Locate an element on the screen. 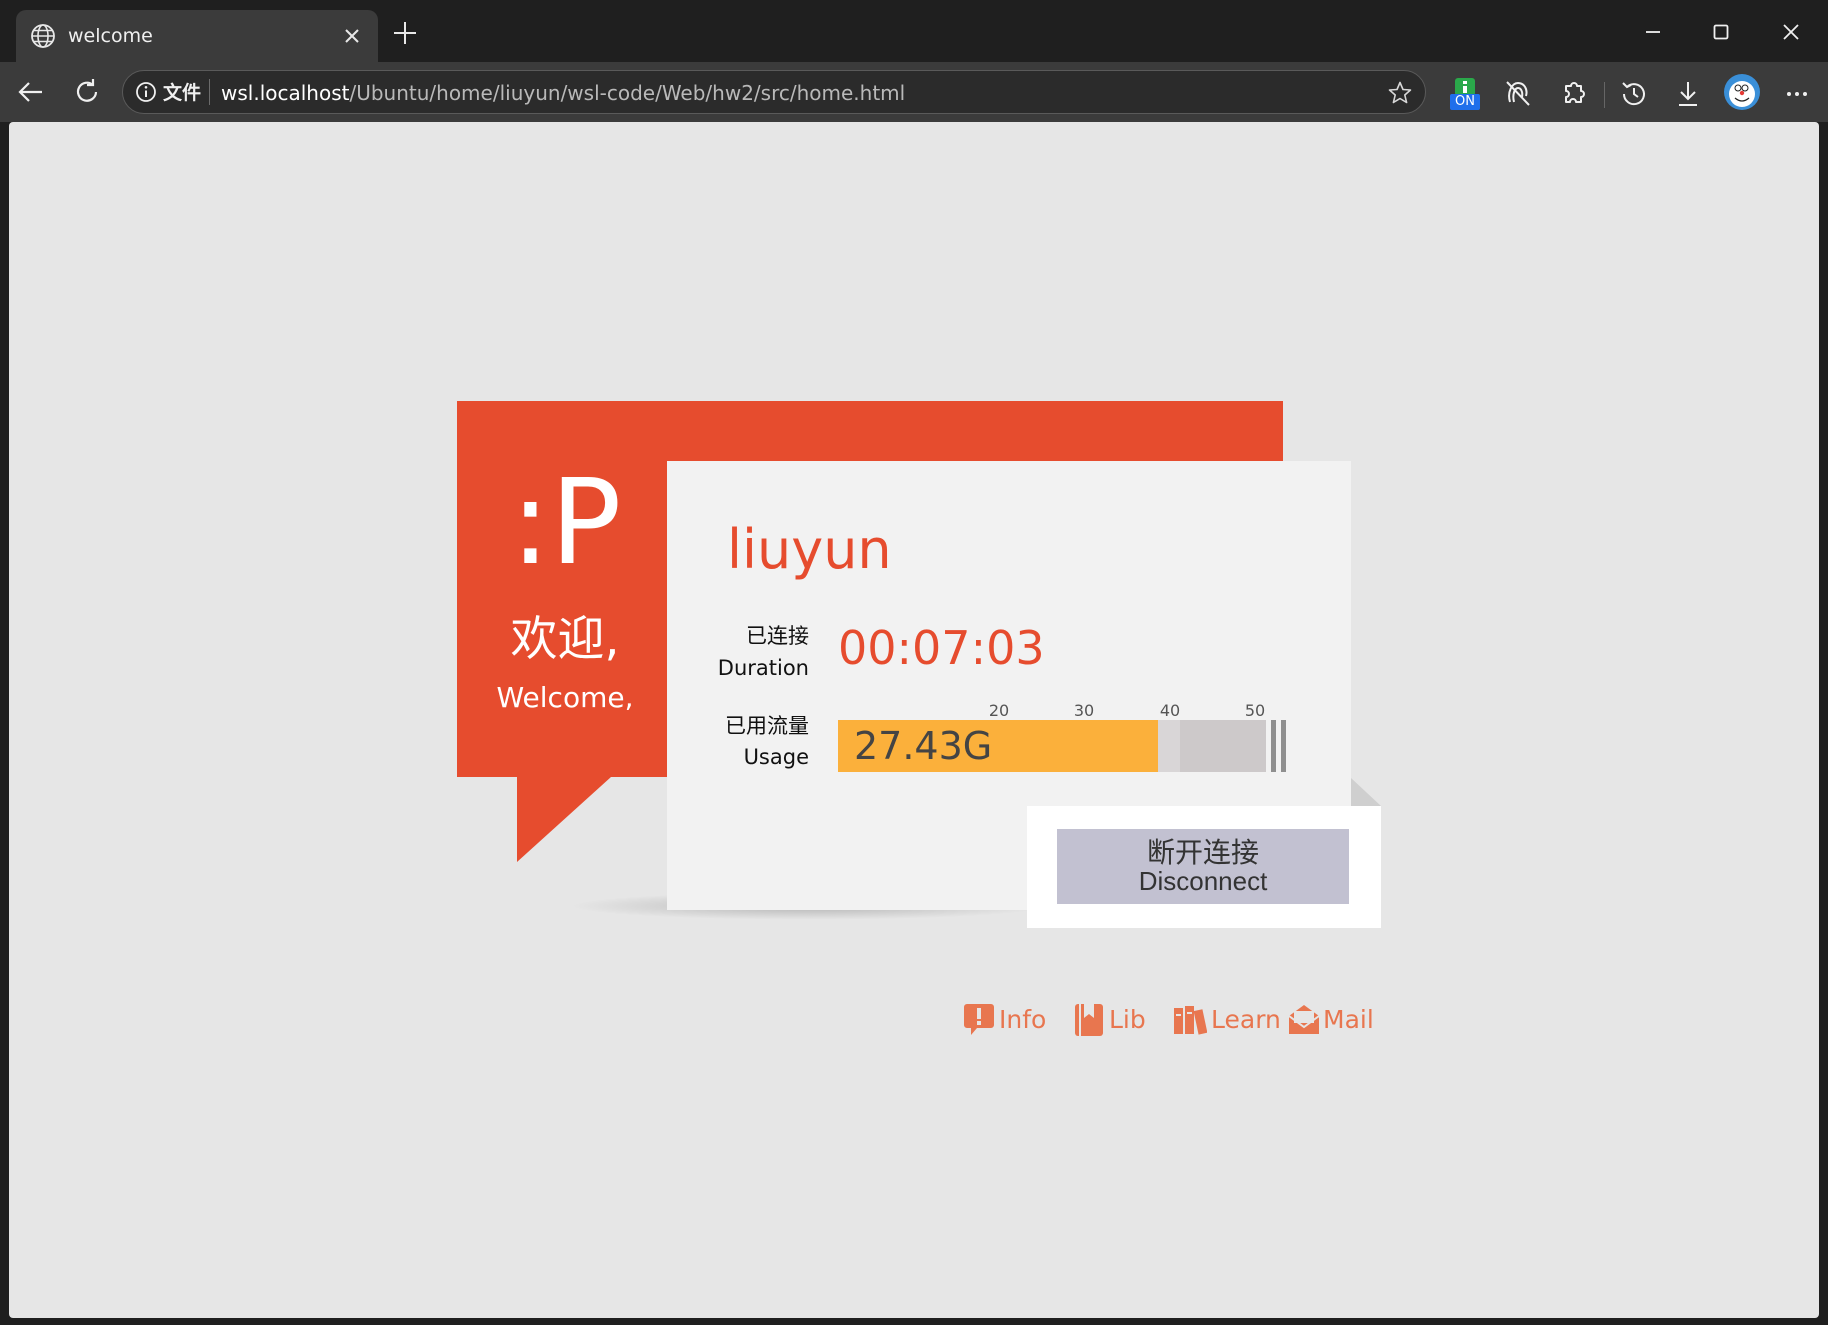 The image size is (1828, 1325). link-lib-label: Lib is located at coordinates (1127, 1019).